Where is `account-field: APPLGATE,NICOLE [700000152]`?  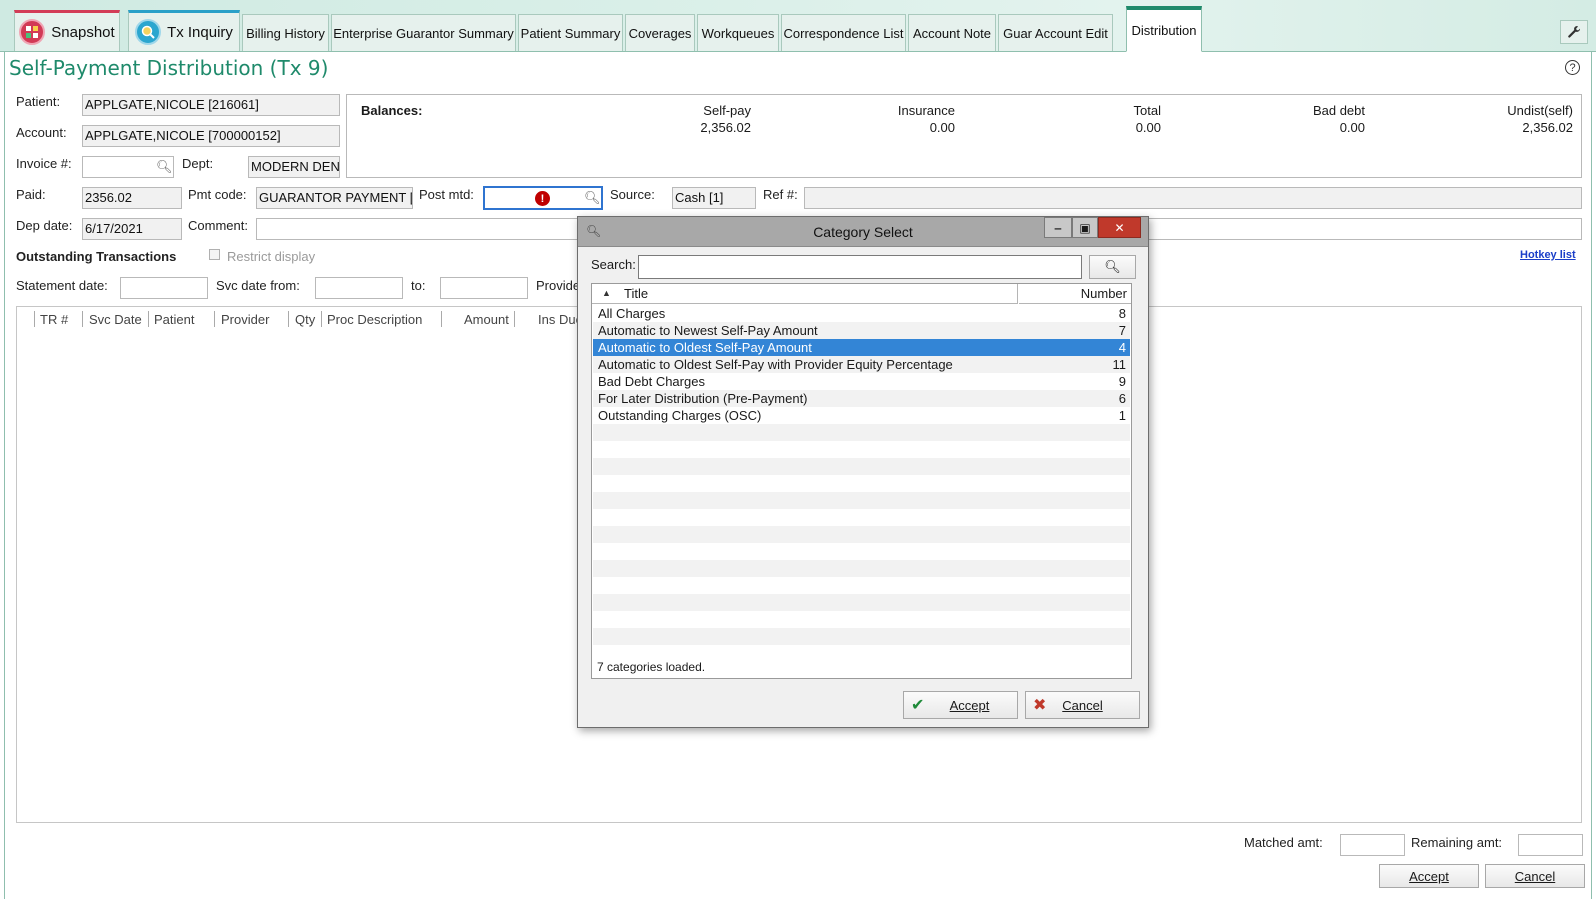
account-field: APPLGATE,NICOLE [700000152] is located at coordinates (211, 136).